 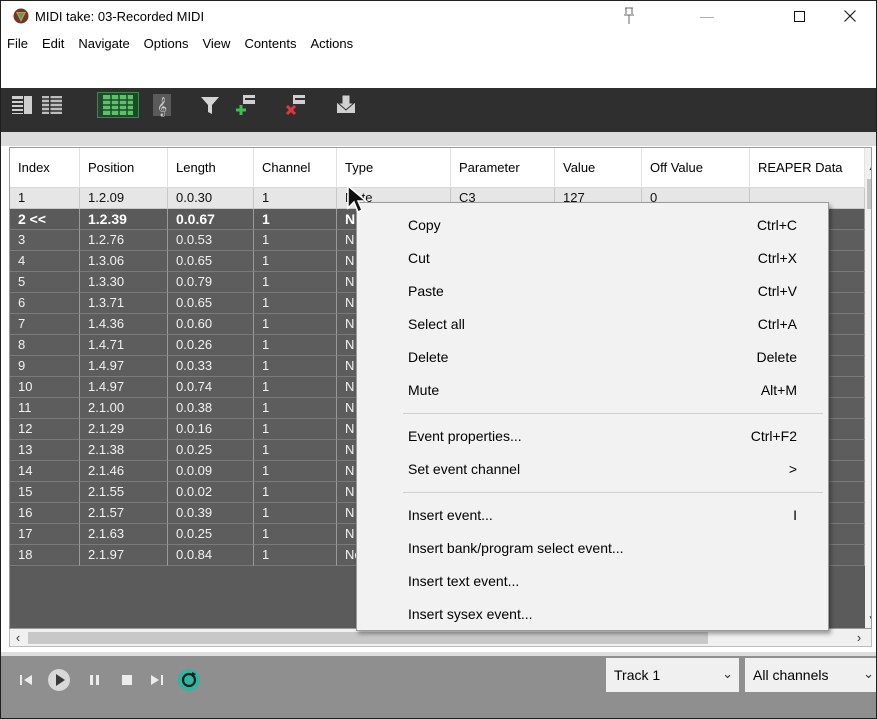 What do you see at coordinates (211, 471) in the screenshot?
I see `cell-length: 0.0.09` at bounding box center [211, 471].